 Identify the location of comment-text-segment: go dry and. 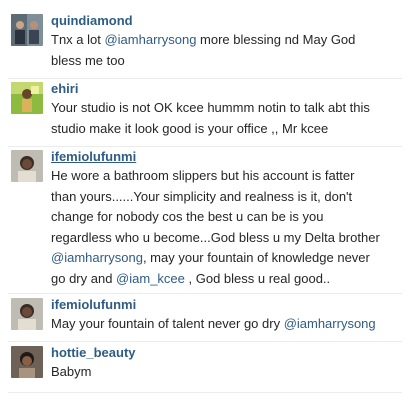
(84, 278).